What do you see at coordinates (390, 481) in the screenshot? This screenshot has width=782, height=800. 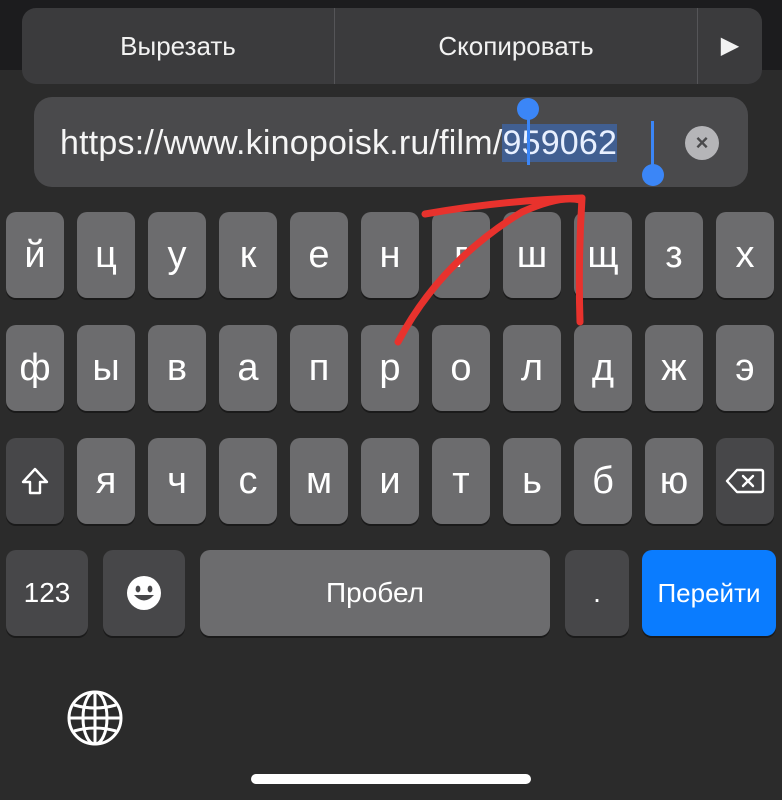 I see `key-row3-5: и` at bounding box center [390, 481].